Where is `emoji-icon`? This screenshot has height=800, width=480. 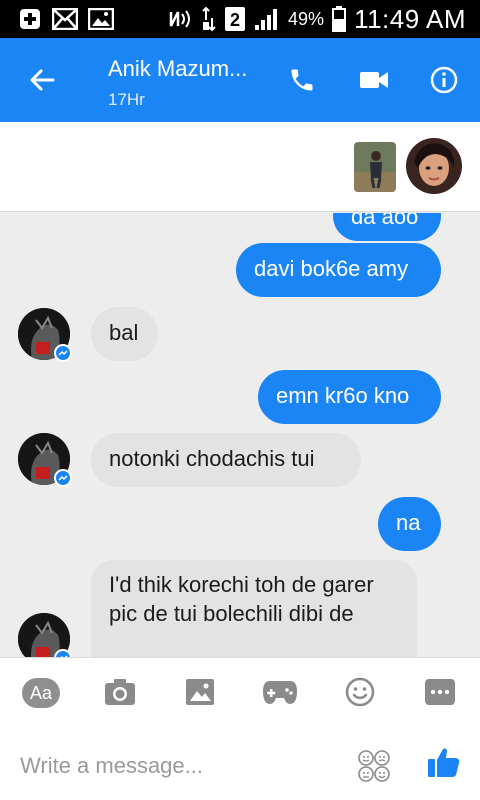
emoji-icon is located at coordinates (360, 694).